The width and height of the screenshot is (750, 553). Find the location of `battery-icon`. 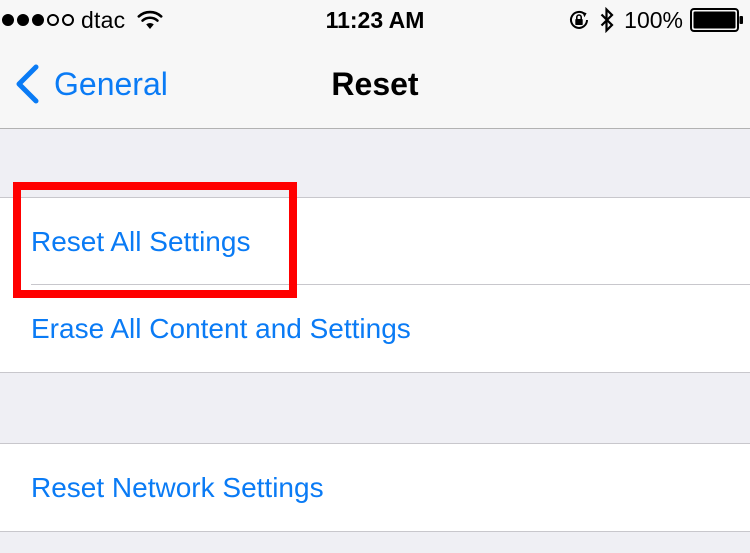

battery-icon is located at coordinates (716, 20).